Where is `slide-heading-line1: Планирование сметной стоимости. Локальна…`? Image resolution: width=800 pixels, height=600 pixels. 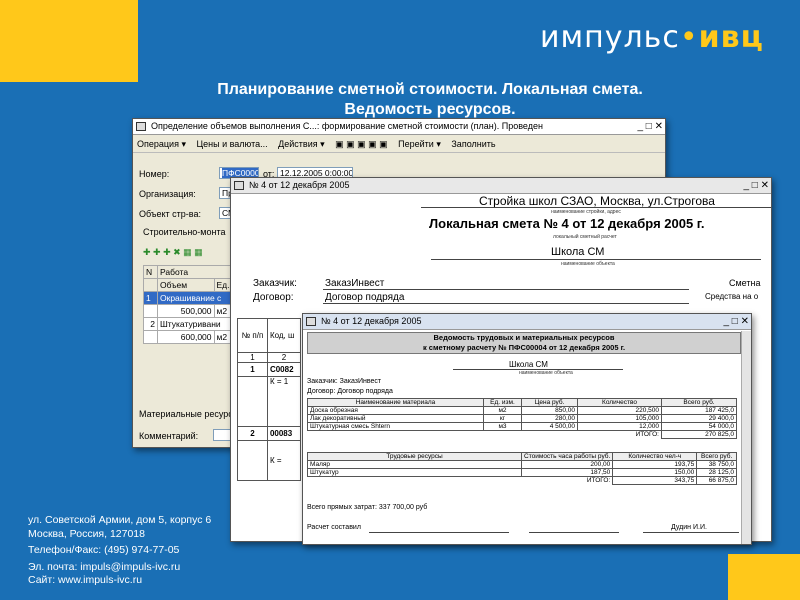
slide-heading-line1: Планирование сметной стоимости. Локальна… is located at coordinates (430, 89).